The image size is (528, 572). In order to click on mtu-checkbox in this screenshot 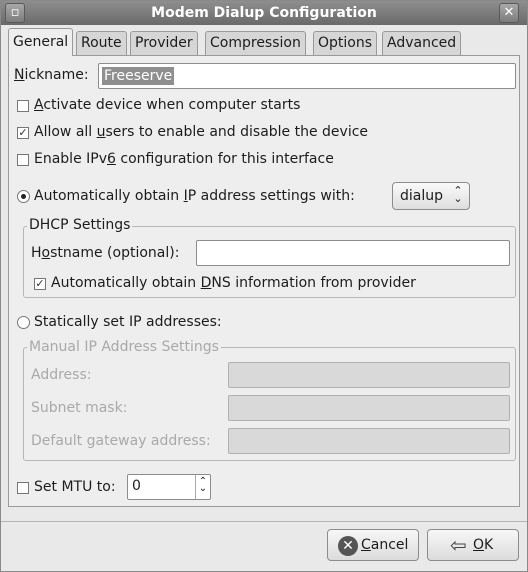, I will do `click(23, 488)`.